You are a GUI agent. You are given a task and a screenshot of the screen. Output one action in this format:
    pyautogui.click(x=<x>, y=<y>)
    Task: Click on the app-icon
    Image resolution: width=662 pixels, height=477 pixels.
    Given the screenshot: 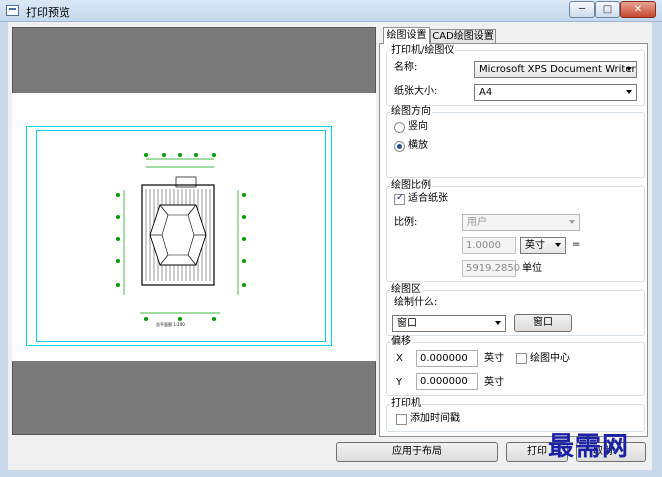 What is the action you would take?
    pyautogui.click(x=12, y=10)
    